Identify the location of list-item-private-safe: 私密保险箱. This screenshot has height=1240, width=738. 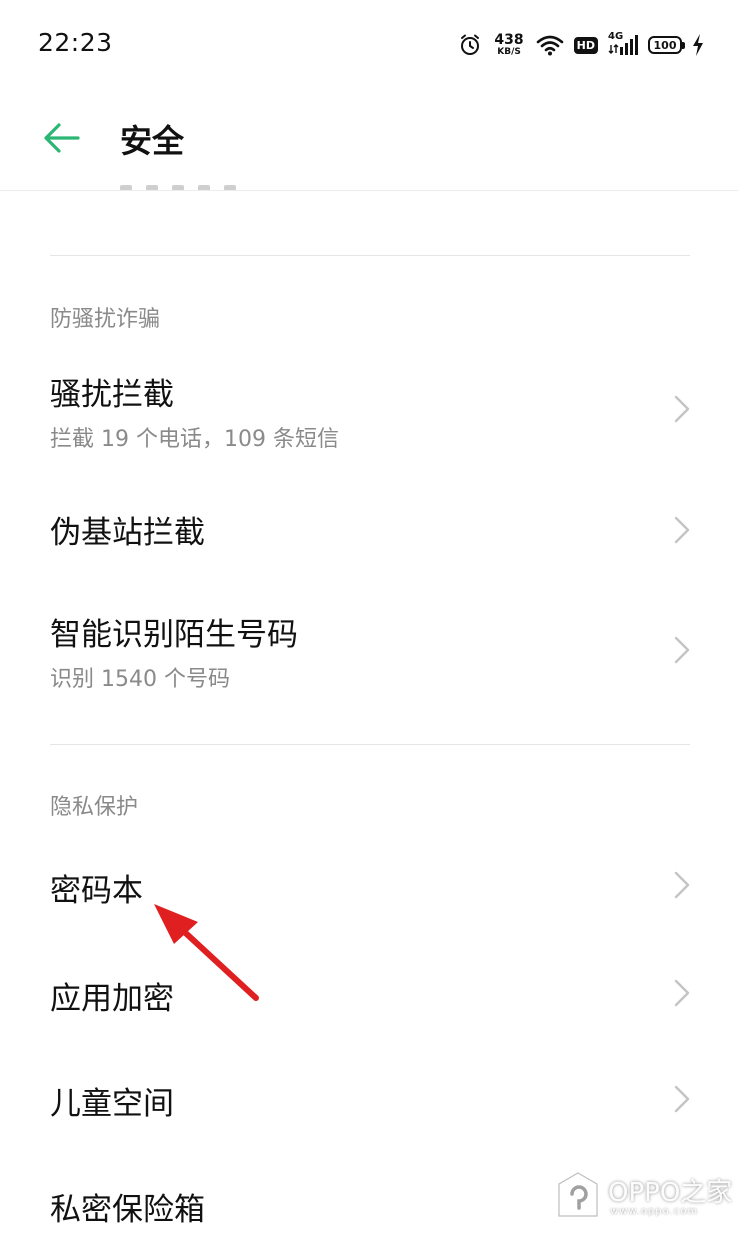
(369, 1195).